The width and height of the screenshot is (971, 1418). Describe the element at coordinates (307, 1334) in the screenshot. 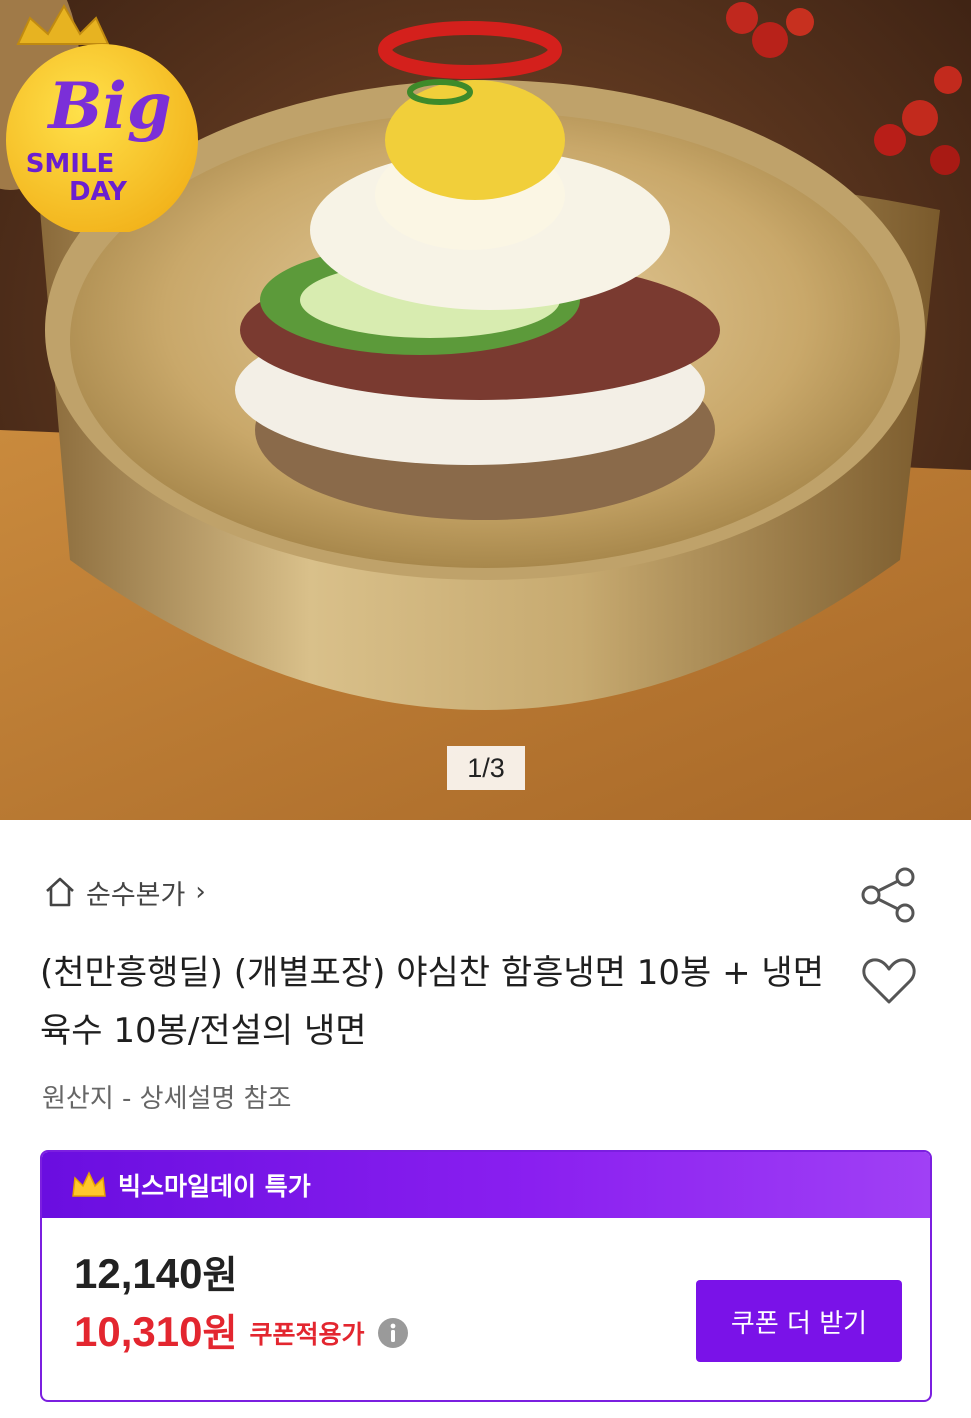

I see `coupon-price-label: 쿠폰적용가` at that location.